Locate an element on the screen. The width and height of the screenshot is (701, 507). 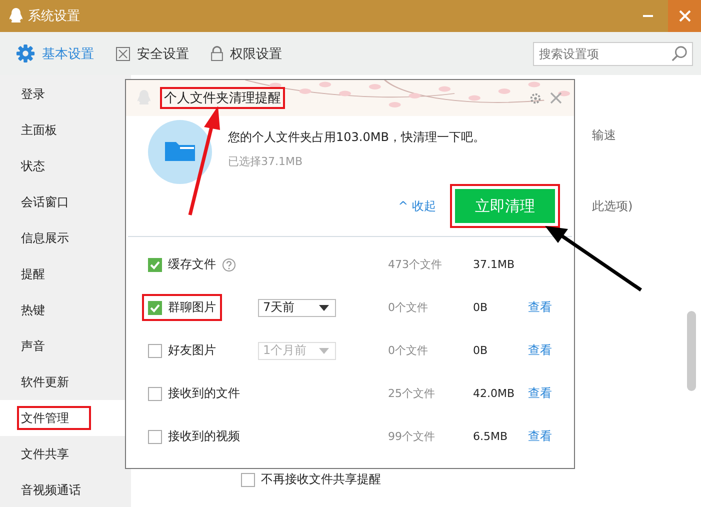
help-icon is located at coordinates (229, 265).